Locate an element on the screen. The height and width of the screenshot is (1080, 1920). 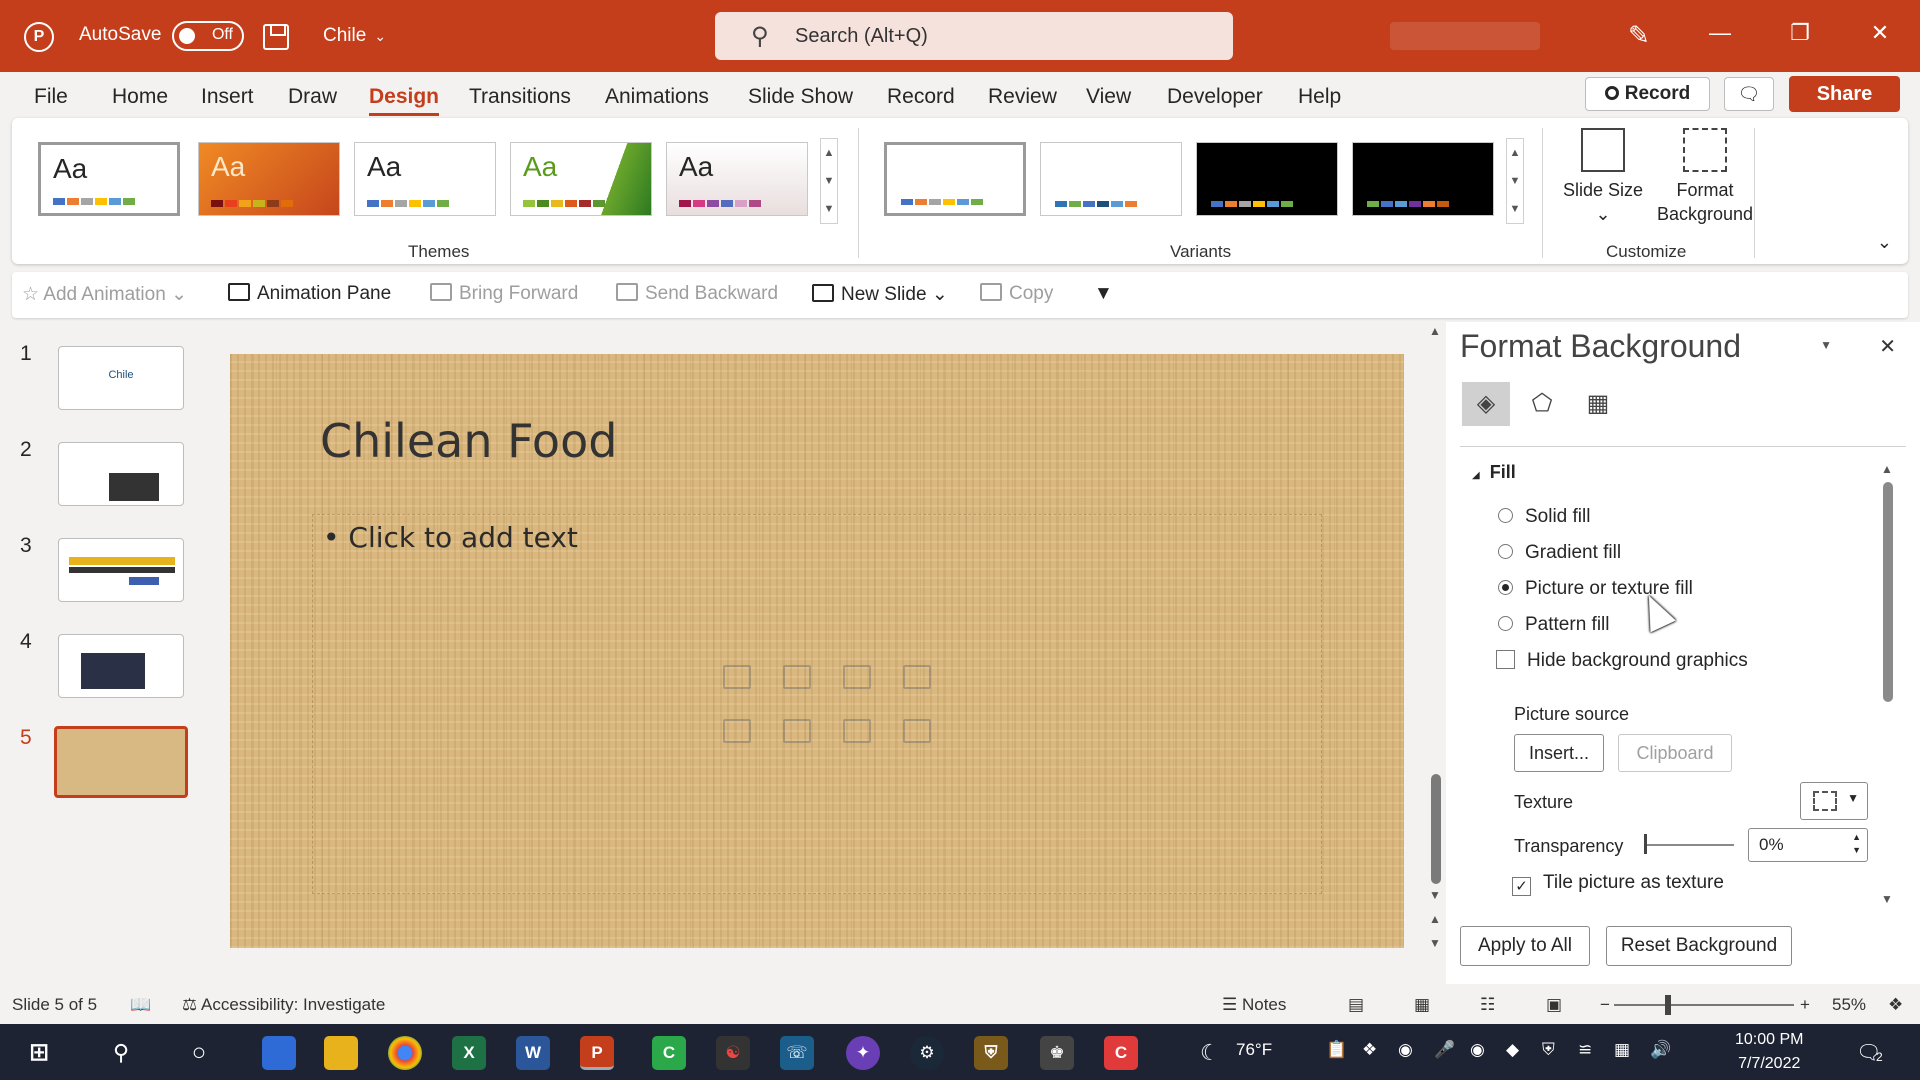
app-tray-icon: ◉ is located at coordinates (1405, 1050).